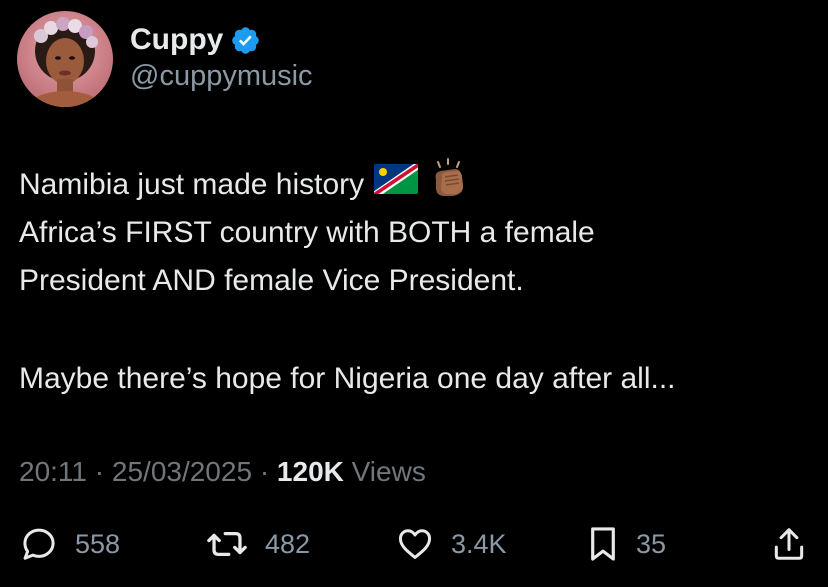  I want to click on tweet-meta: 20:11 · 25/03/2025 · 120K Views, so click(222, 472).